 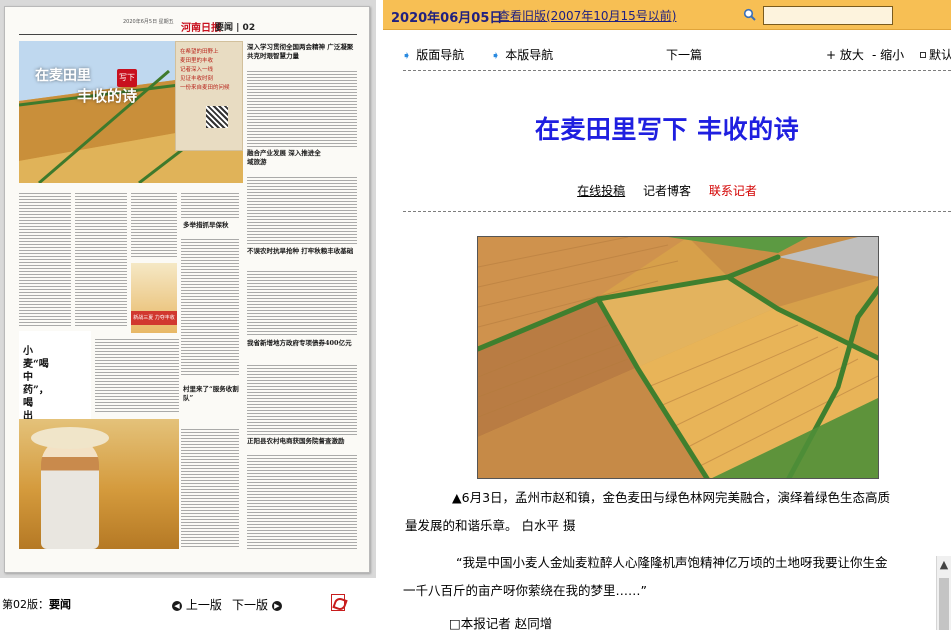 I want to click on page-headline: 不误农时抗旱抢种 打牢秋粮丰收基础, so click(x=302, y=251).